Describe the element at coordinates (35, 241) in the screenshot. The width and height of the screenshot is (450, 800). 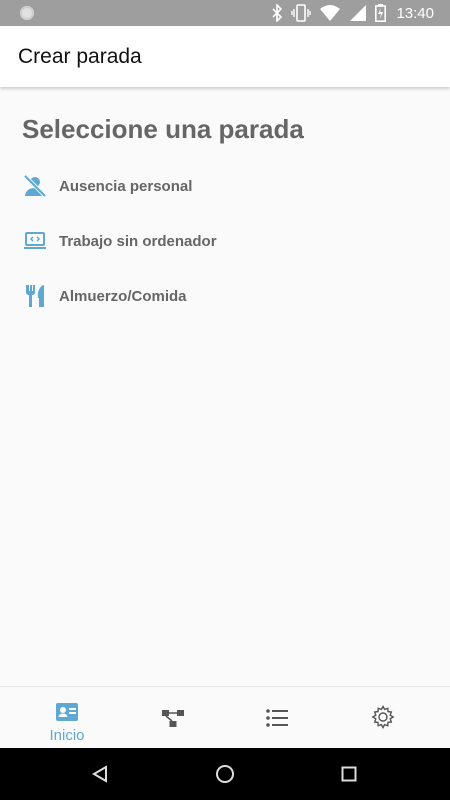
I see `laptop-code-icon` at that location.